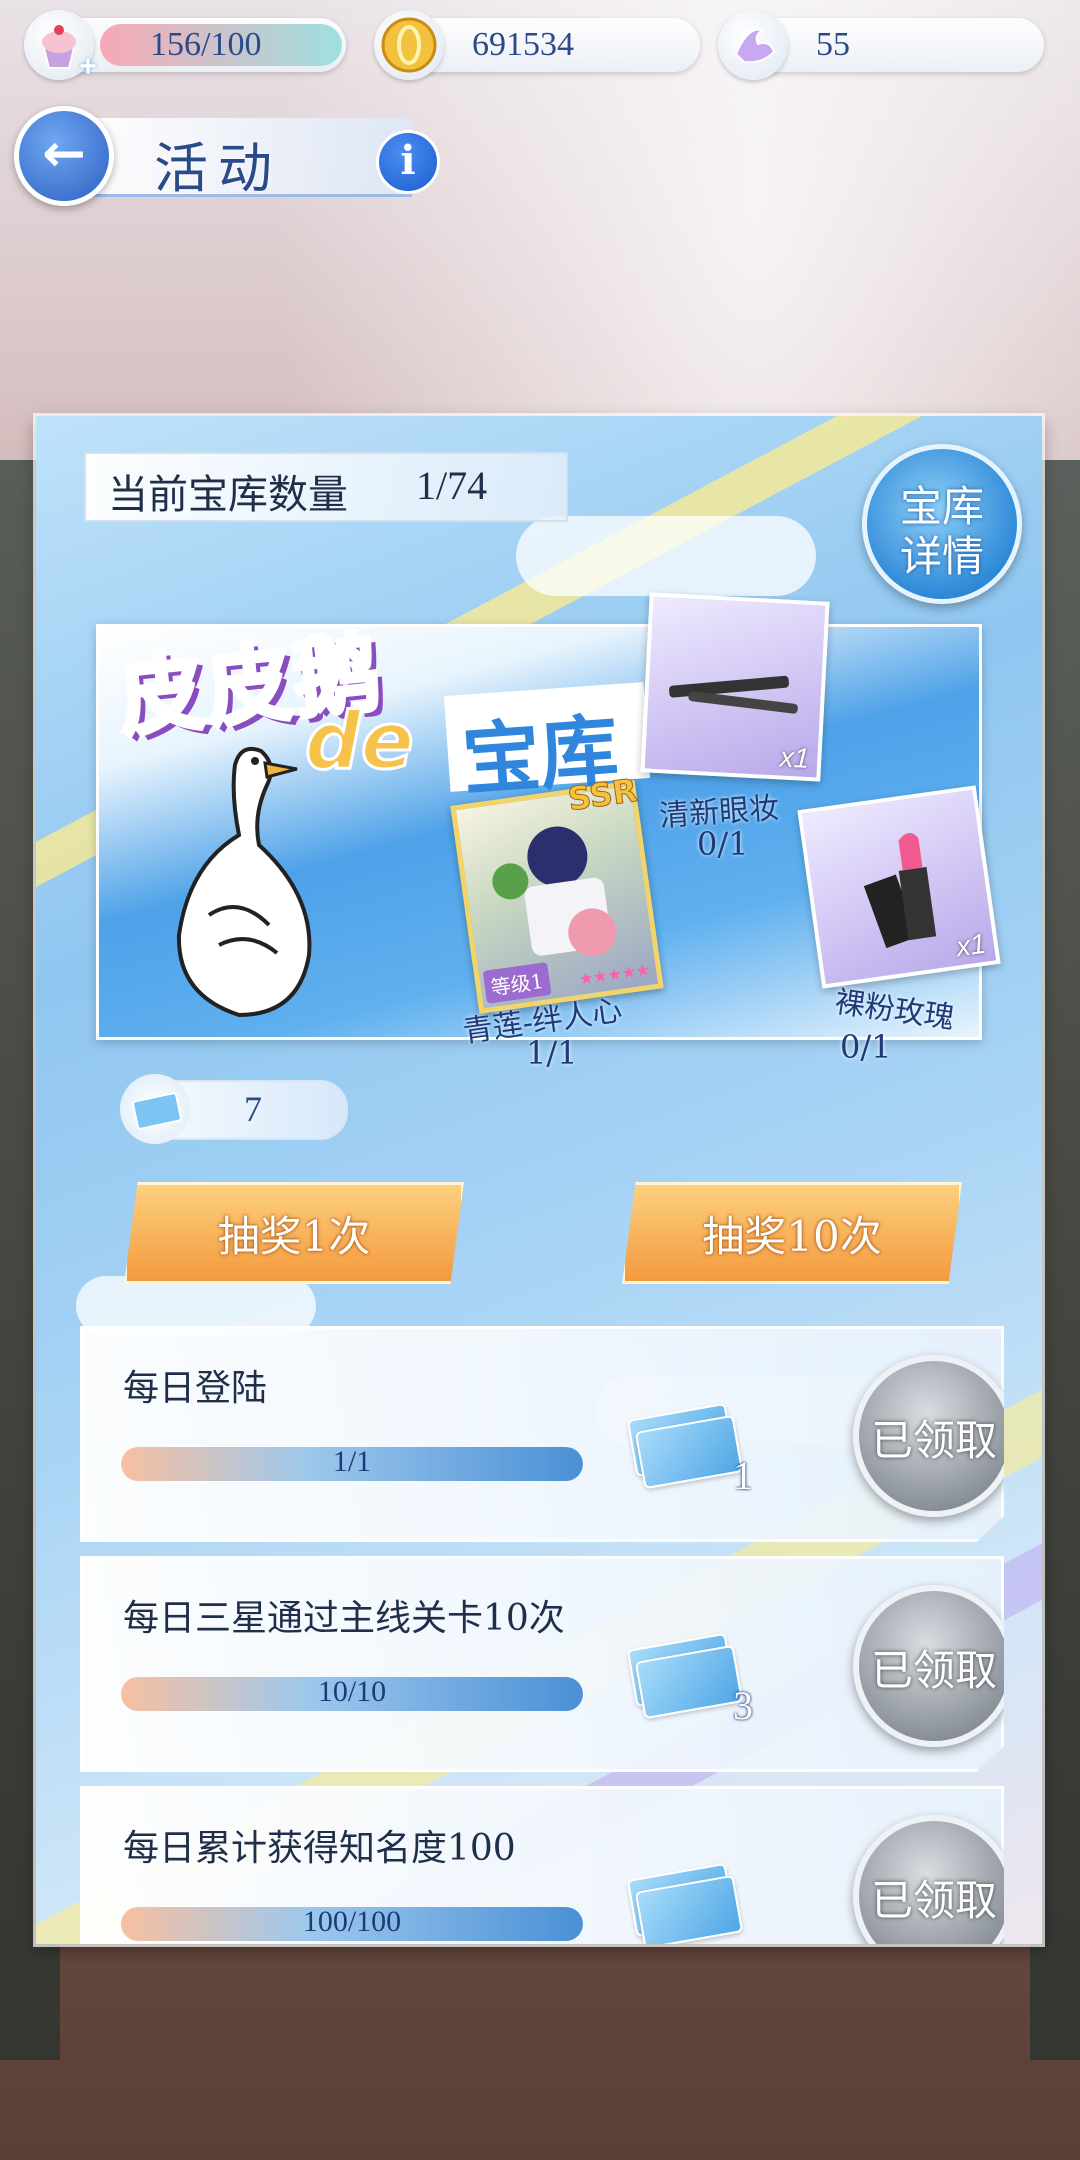 Image resolution: width=1080 pixels, height=2160 pixels. What do you see at coordinates (941, 556) in the screenshot?
I see `vault-details-label-2: 详情` at bounding box center [941, 556].